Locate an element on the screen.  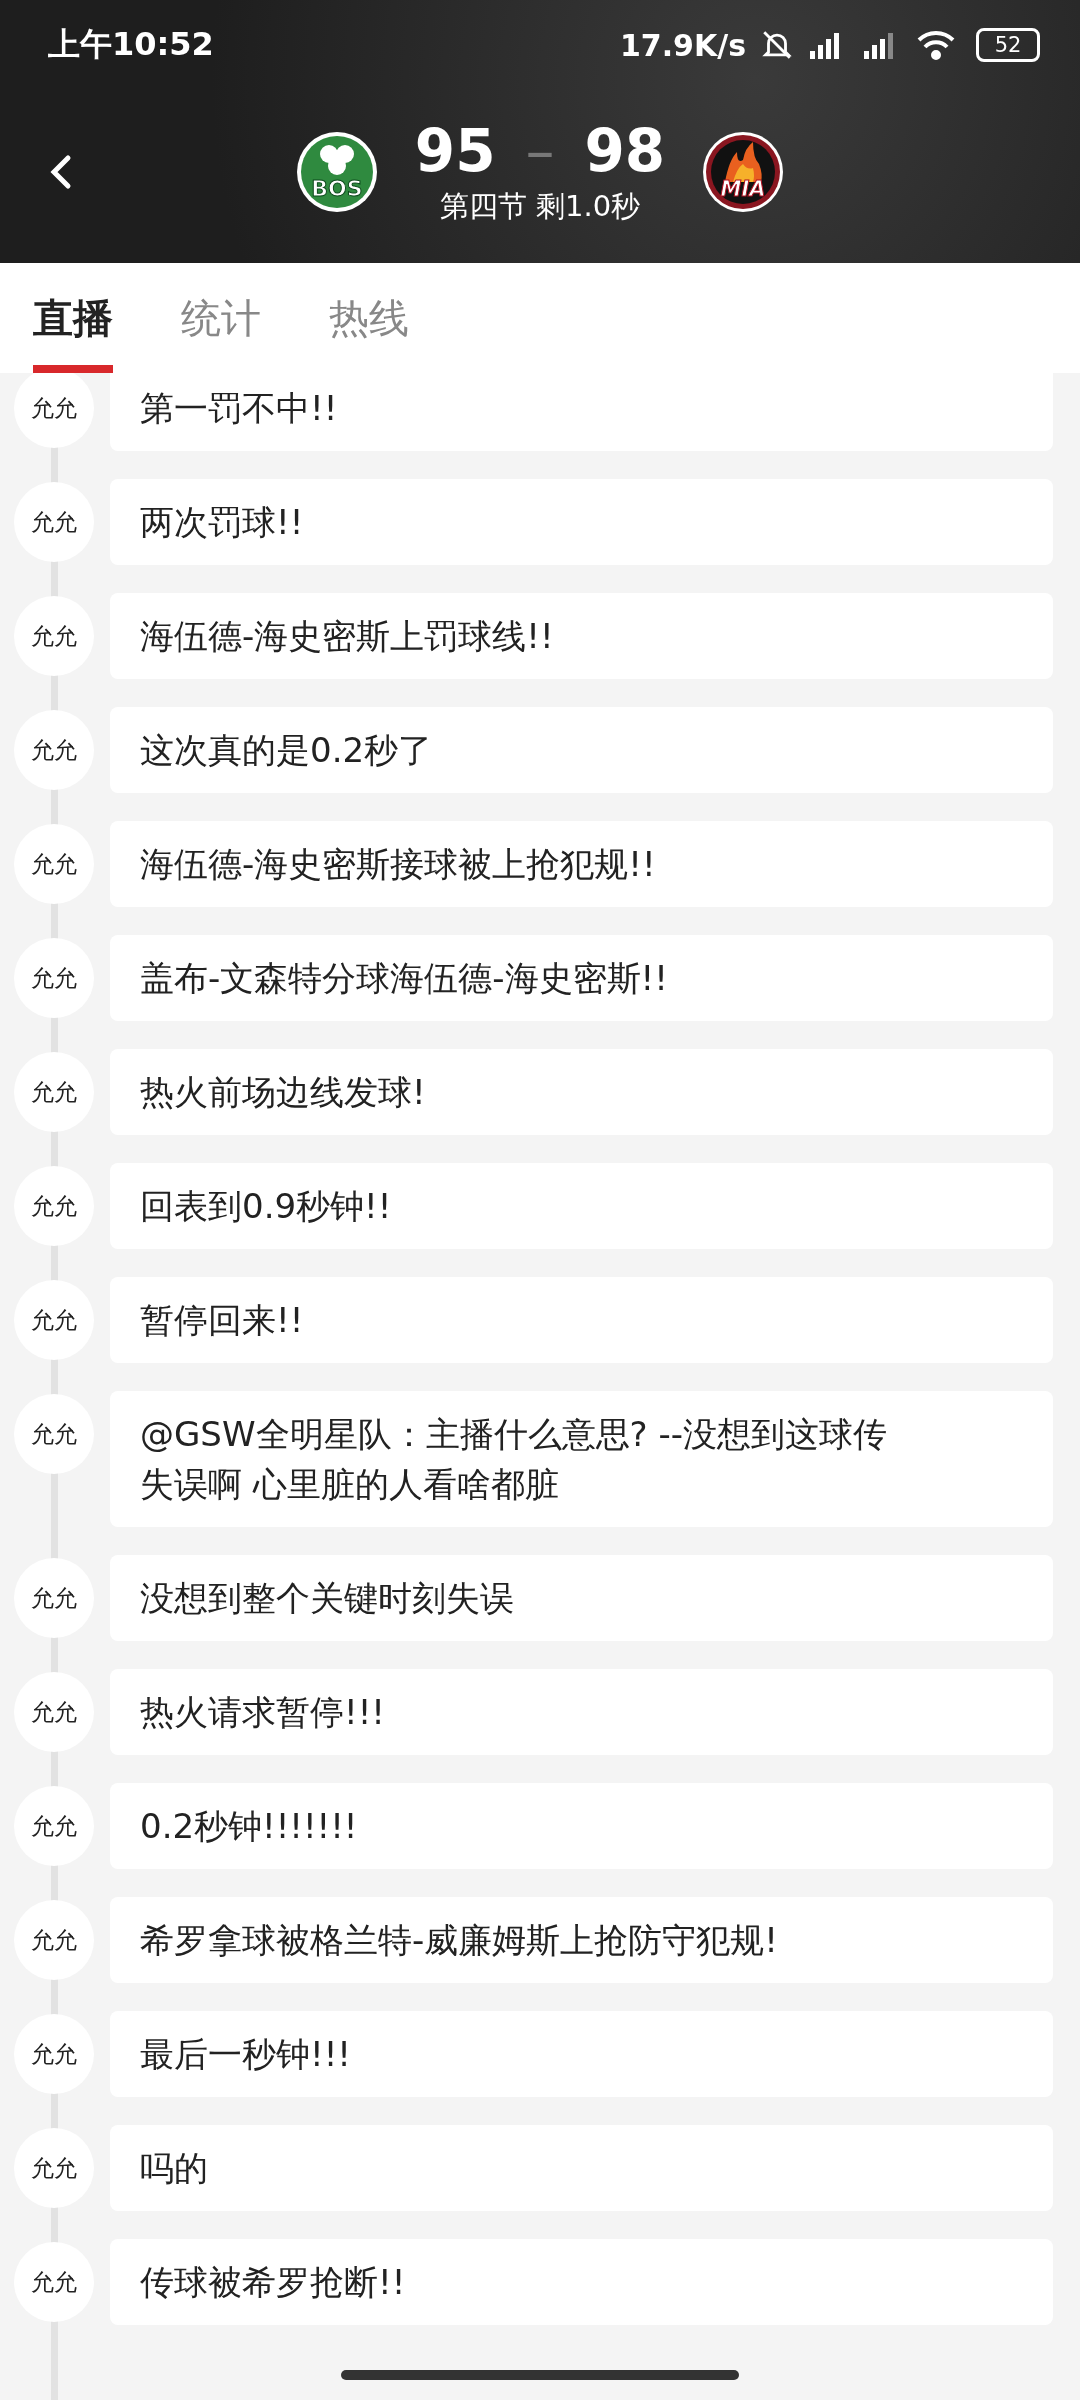
comment-card: @GSW全明星队：主播什么意思? --没想到这球传失误啊 心里脏的人看啥都脏 is located at coordinates (581, 1459).